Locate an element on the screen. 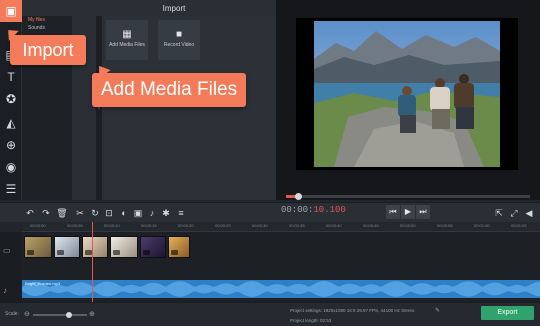 This screenshot has height=326, width=540. ruler-tick-label: 00:00:20 is located at coordinates (186, 225).